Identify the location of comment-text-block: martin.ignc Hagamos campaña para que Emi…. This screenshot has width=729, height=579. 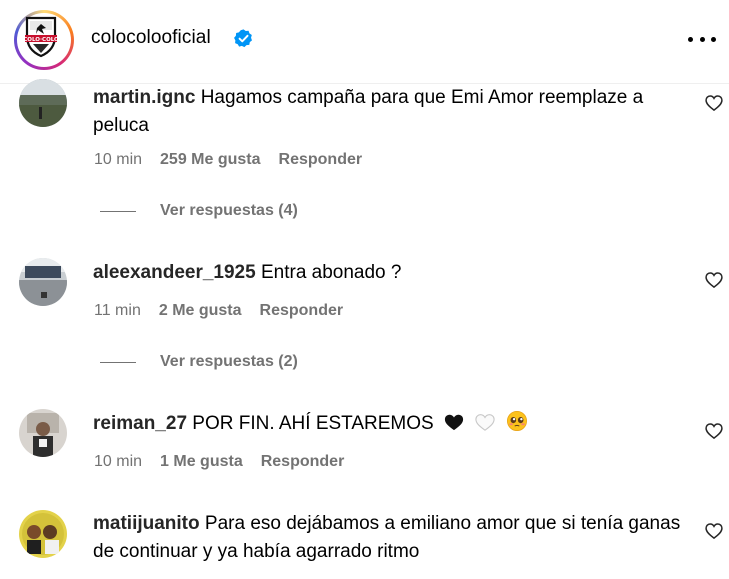
(390, 112).